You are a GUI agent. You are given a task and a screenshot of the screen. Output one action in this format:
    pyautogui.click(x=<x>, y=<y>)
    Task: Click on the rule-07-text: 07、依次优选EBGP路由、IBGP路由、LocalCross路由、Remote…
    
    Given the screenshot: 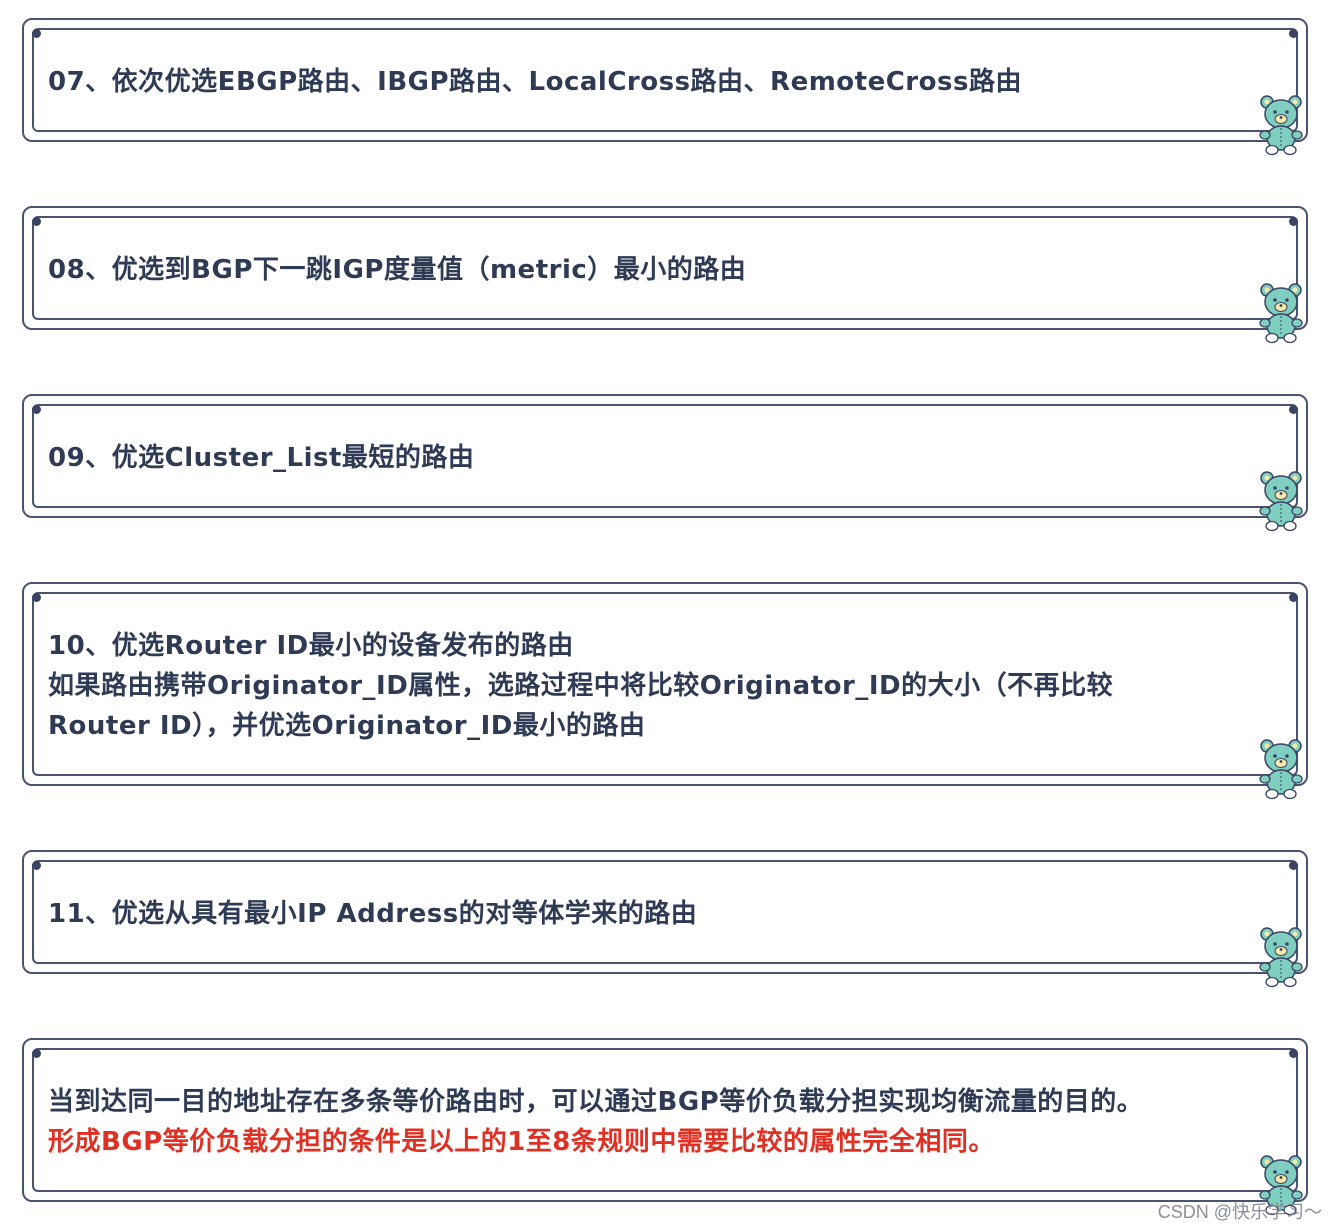 What is the action you would take?
    pyautogui.click(x=535, y=82)
    